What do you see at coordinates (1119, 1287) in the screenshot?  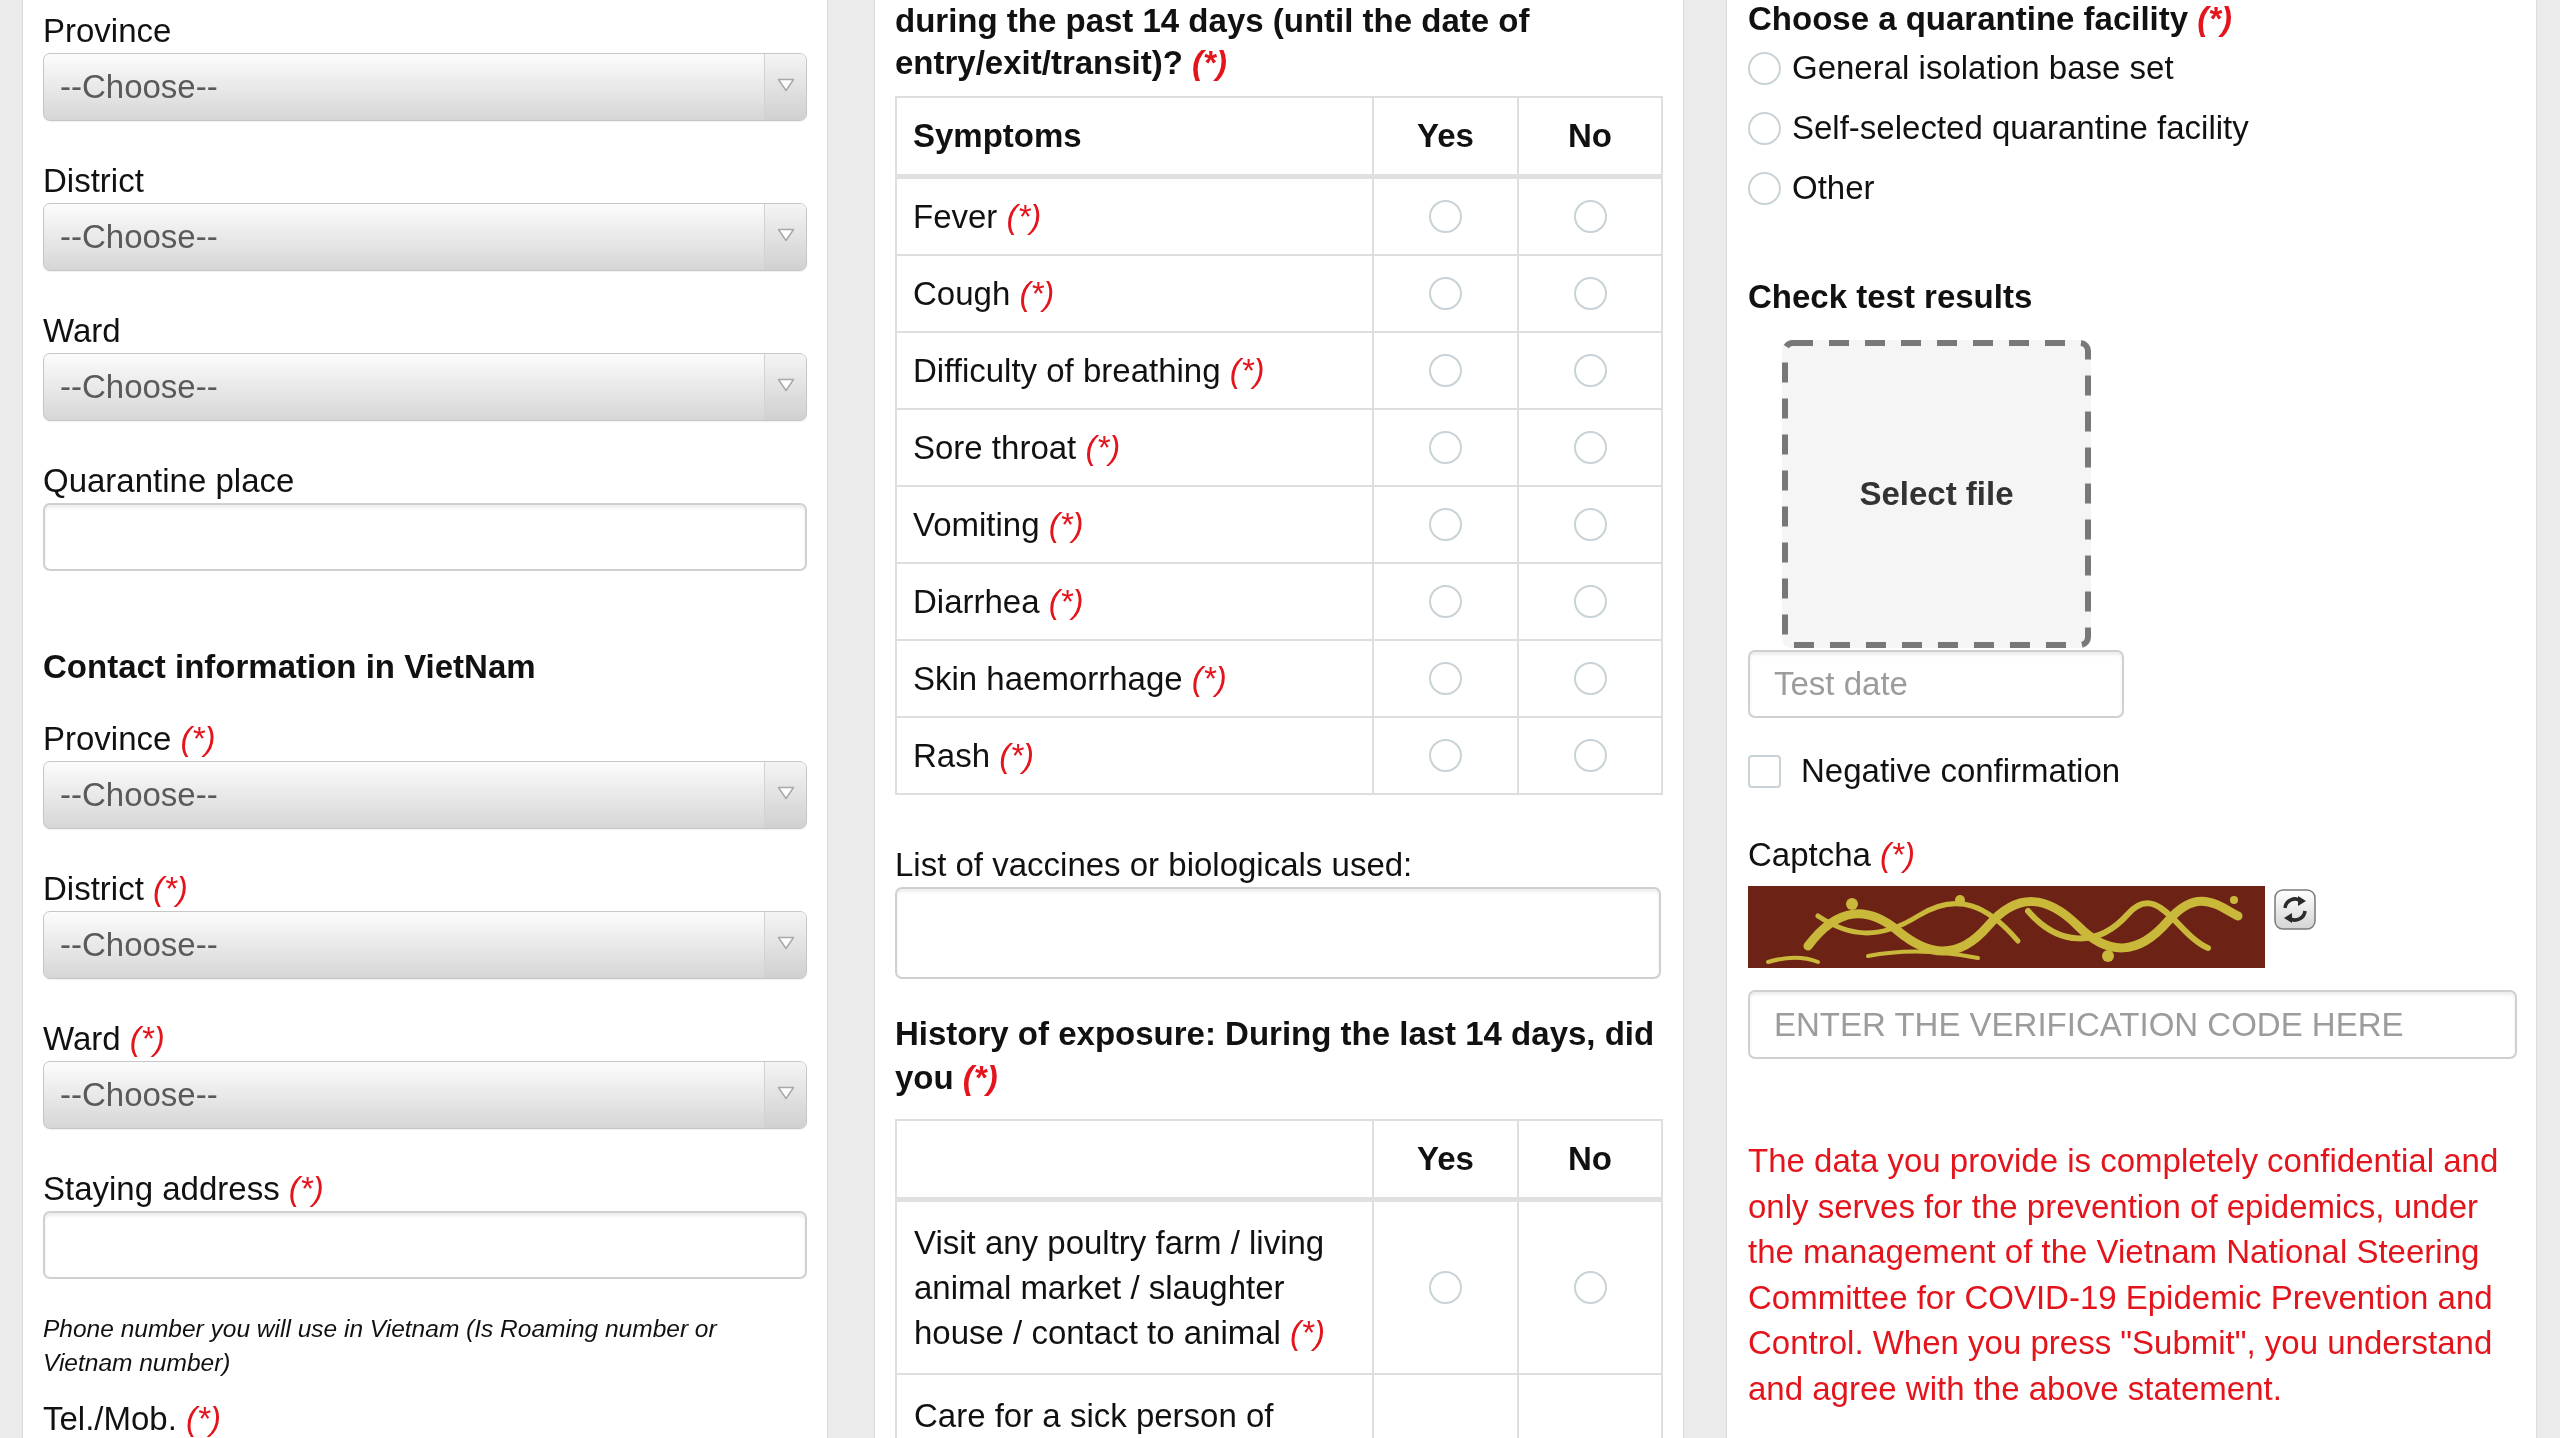 I see `question-text: Visit any poultry farm / living animal market / slaughter house / contact to animal (*)` at bounding box center [1119, 1287].